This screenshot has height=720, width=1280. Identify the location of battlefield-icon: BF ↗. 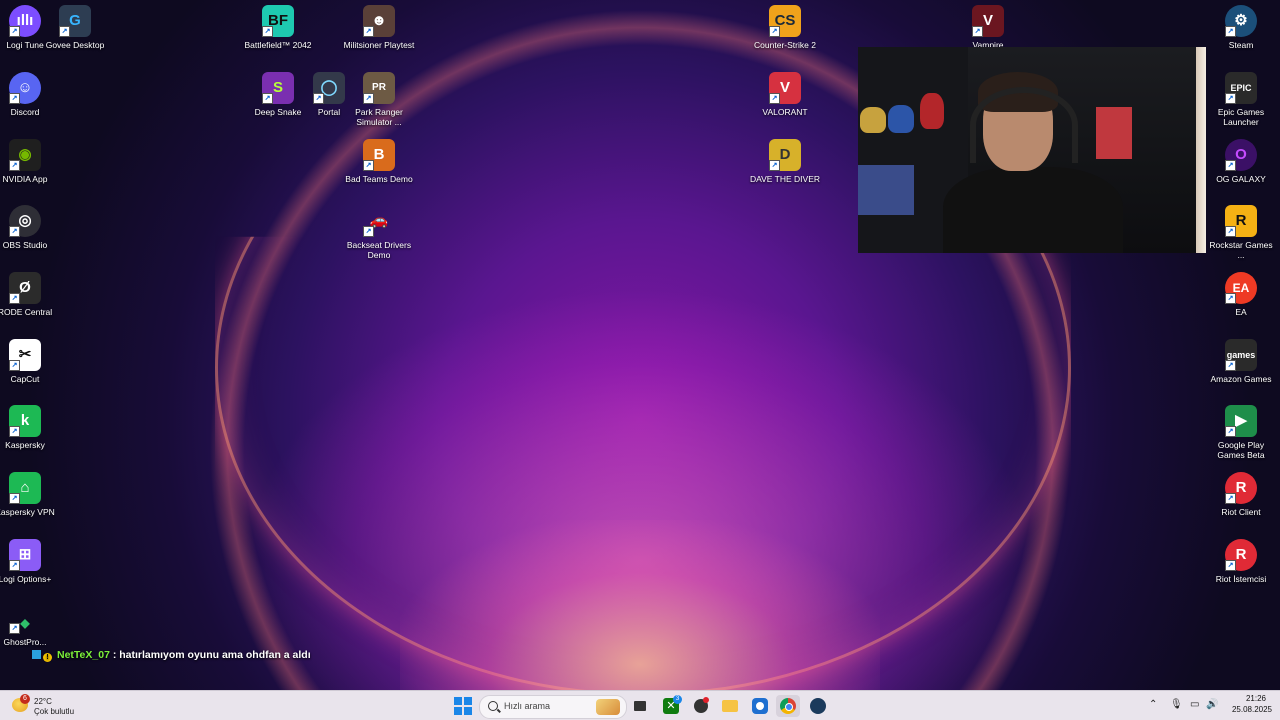
(278, 21).